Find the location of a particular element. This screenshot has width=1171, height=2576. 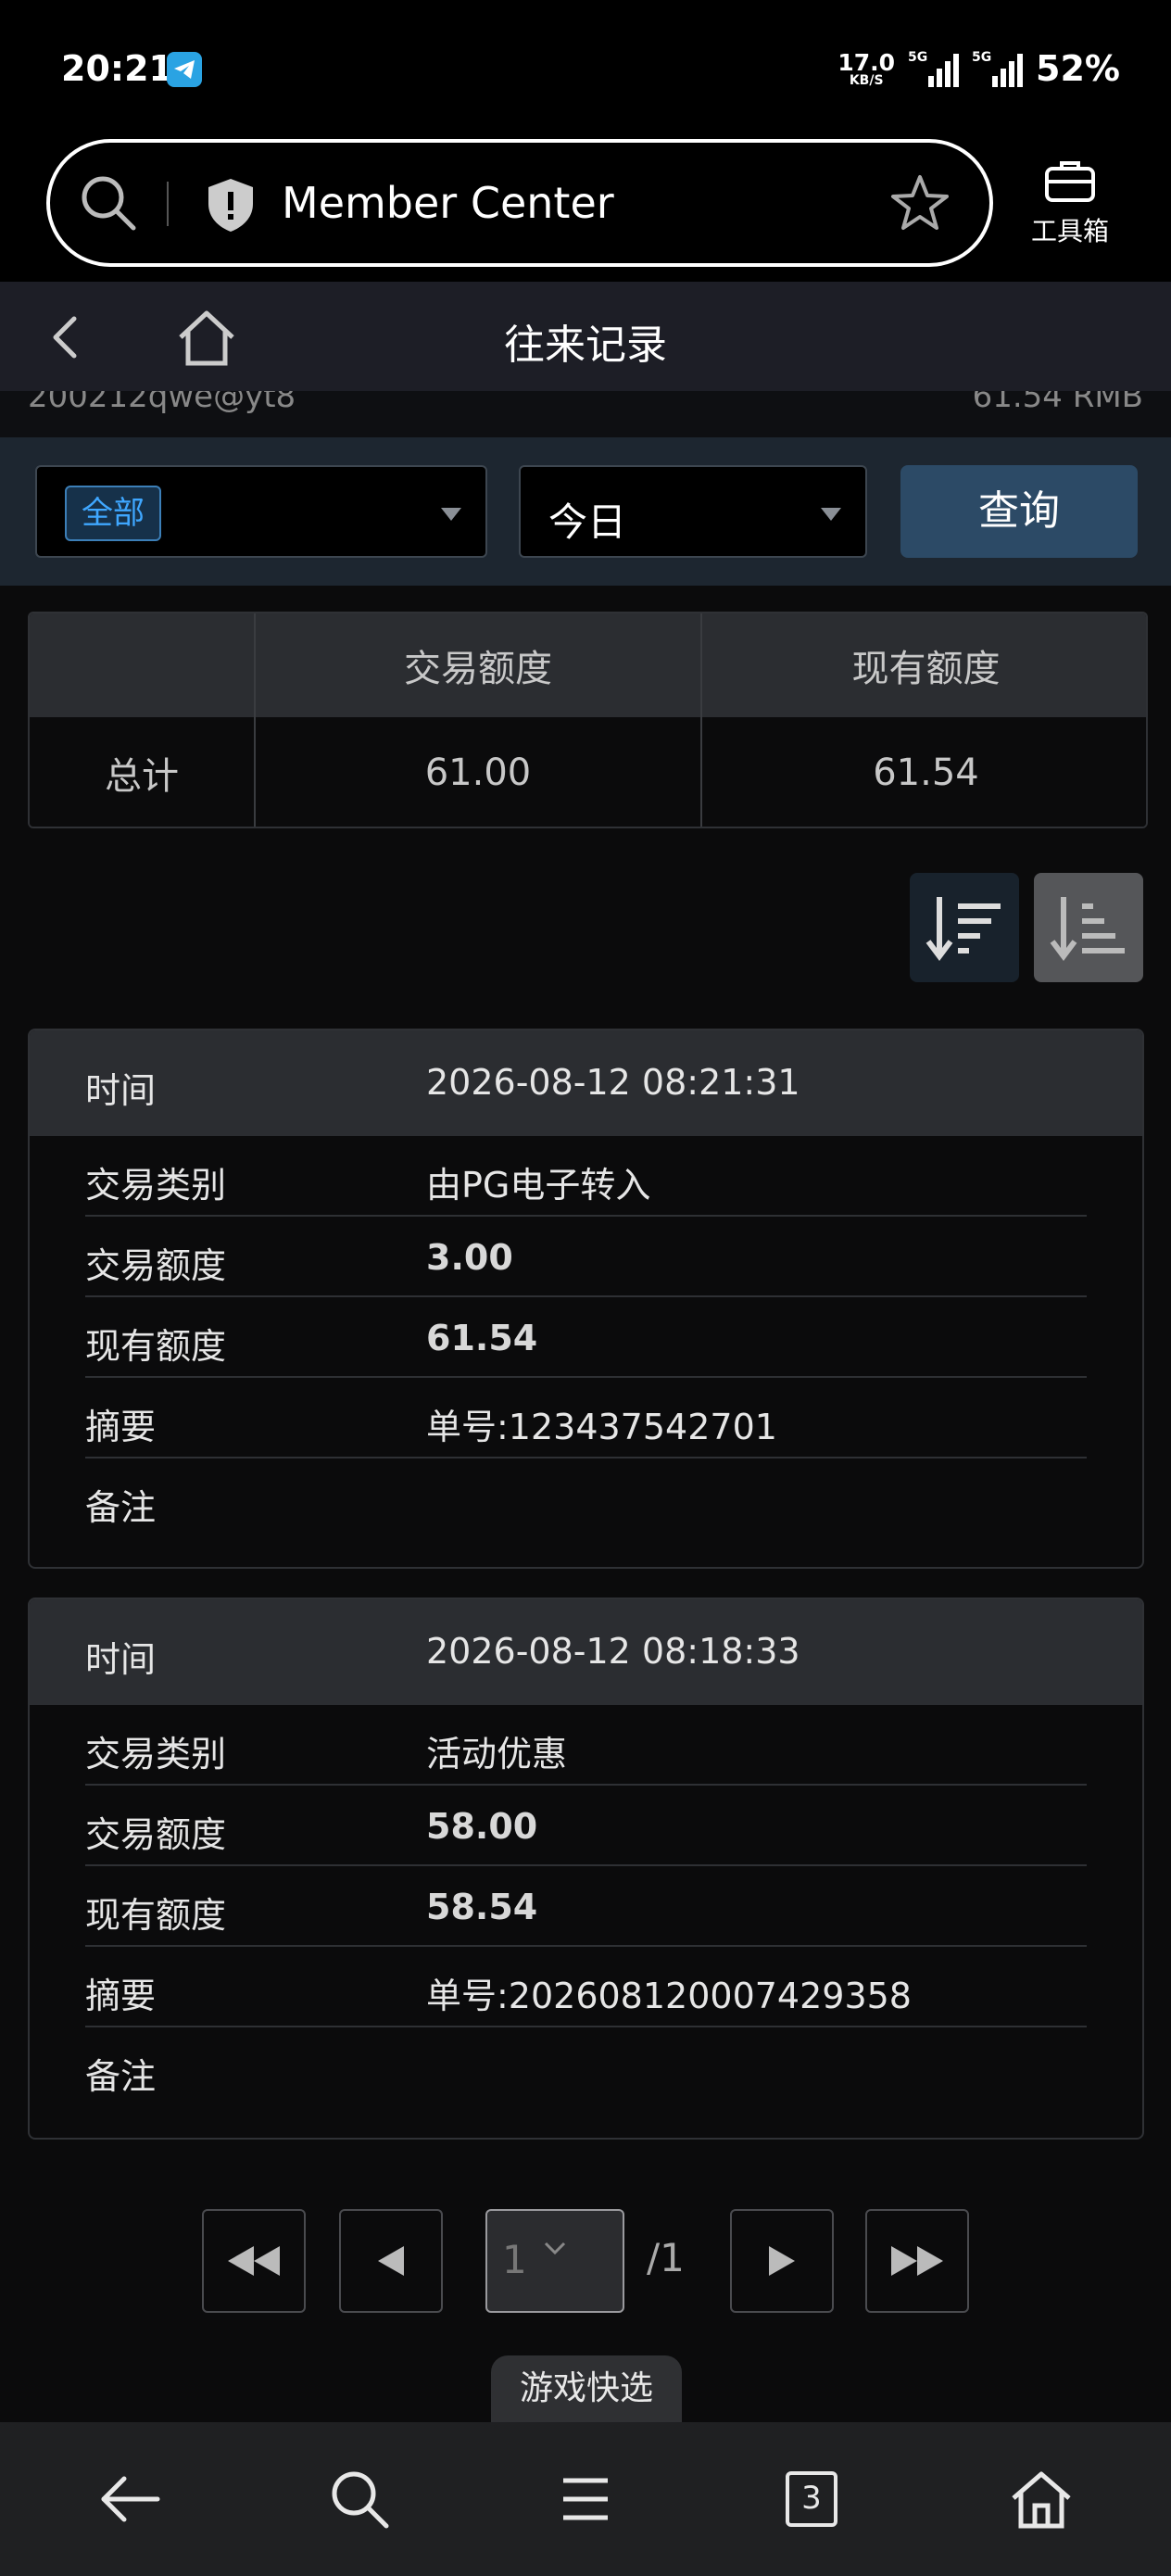

record-summary-row: 摘要 单号:202608120007429358 is located at coordinates (586, 1987).